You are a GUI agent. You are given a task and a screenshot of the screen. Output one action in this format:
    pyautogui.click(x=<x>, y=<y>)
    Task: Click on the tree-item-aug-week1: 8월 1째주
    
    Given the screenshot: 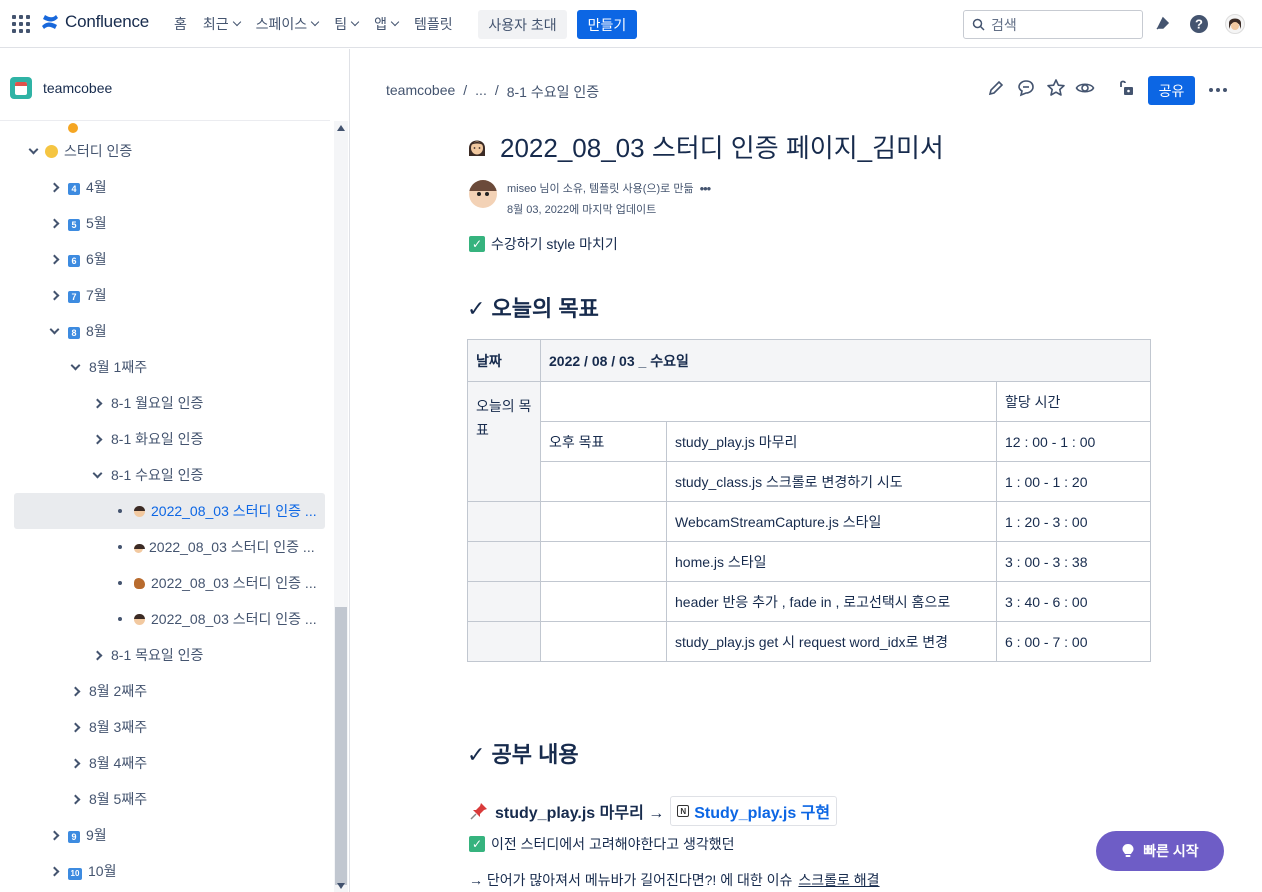 What is the action you would take?
    pyautogui.click(x=165, y=367)
    